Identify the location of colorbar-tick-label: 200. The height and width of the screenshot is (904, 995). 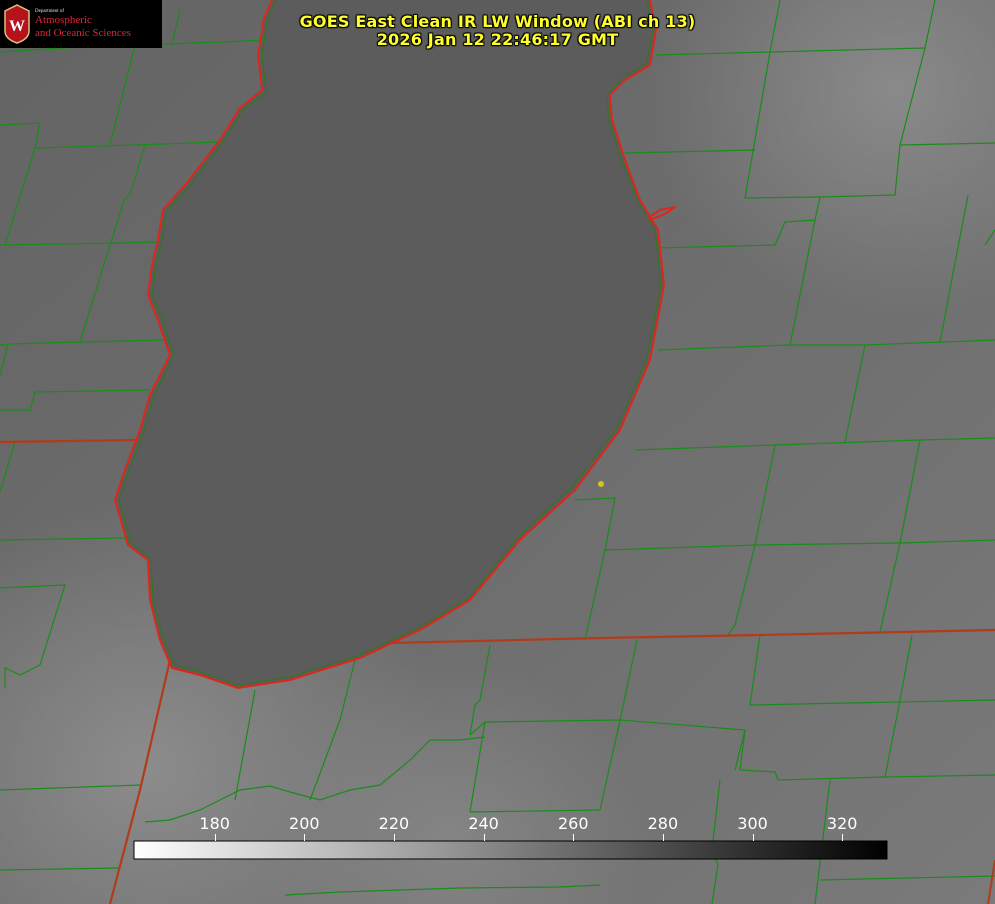
(304, 823).